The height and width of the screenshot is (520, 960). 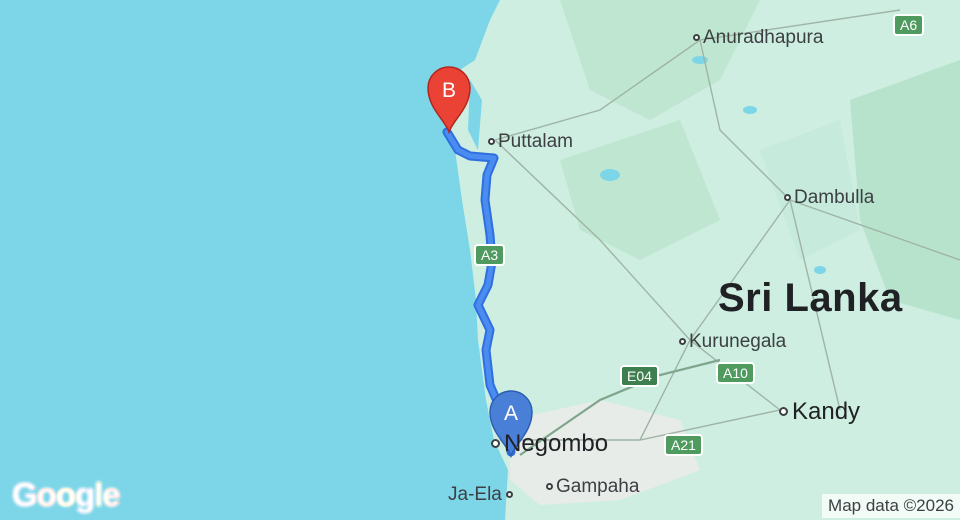 What do you see at coordinates (834, 197) in the screenshot?
I see `city-name: Dambulla` at bounding box center [834, 197].